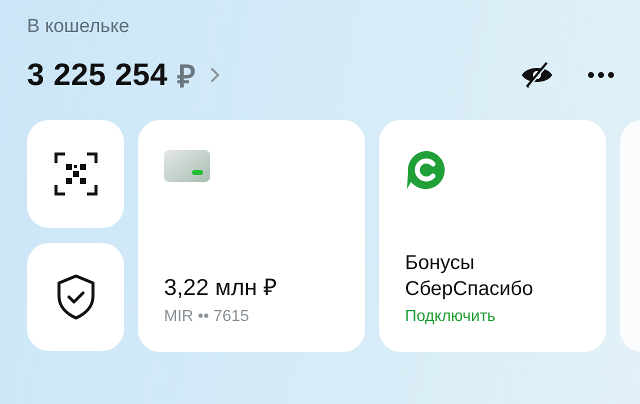 This screenshot has width=640, height=404. What do you see at coordinates (221, 287) in the screenshot?
I see `card-balance: 3,22 млн ₽` at bounding box center [221, 287].